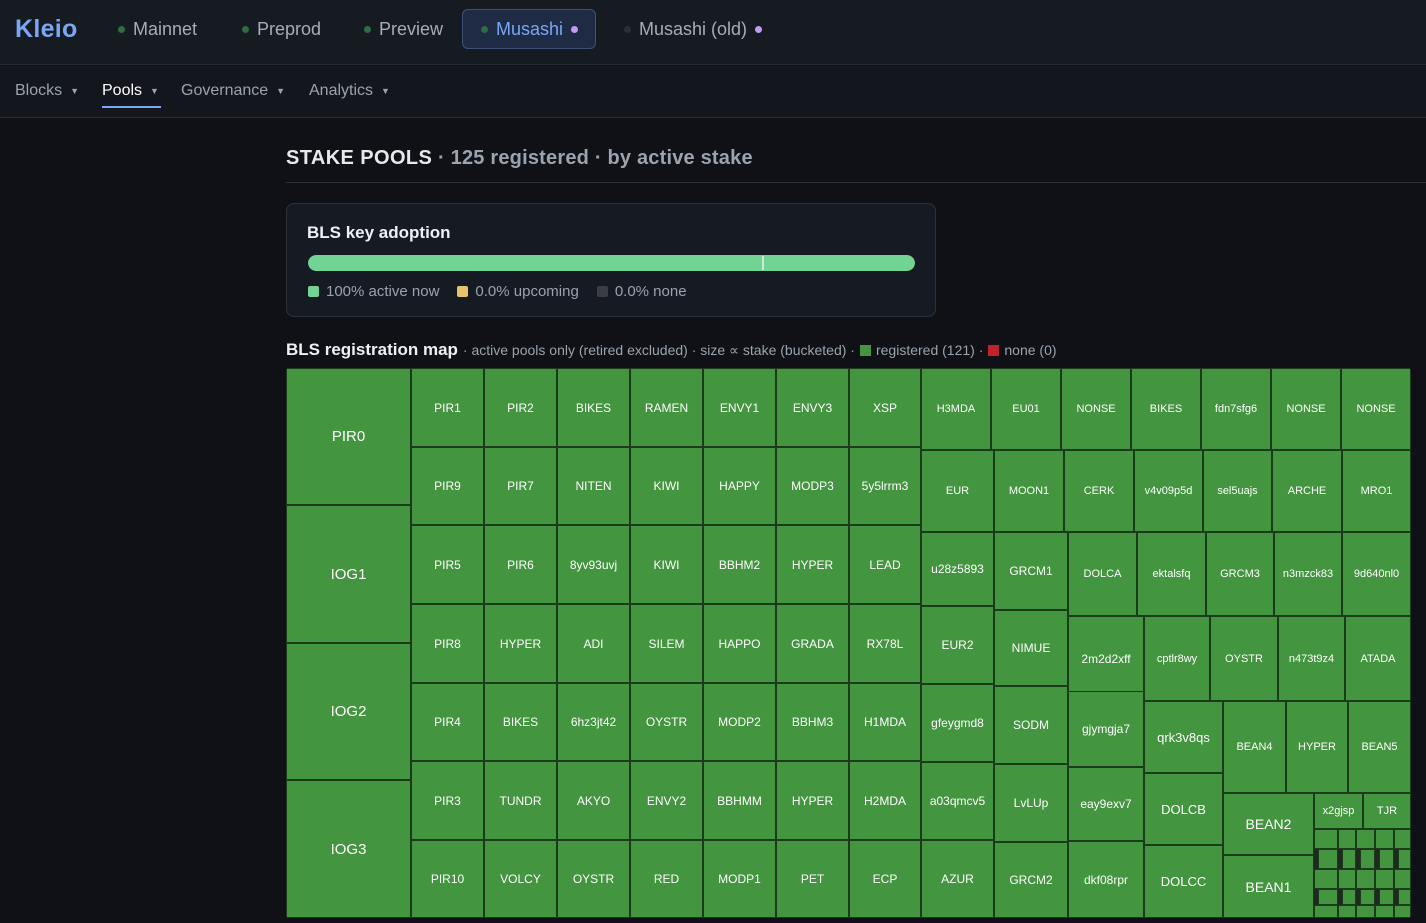 The width and height of the screenshot is (1426, 923). I want to click on network-tab-mainnet: Mainnet, so click(154, 29).